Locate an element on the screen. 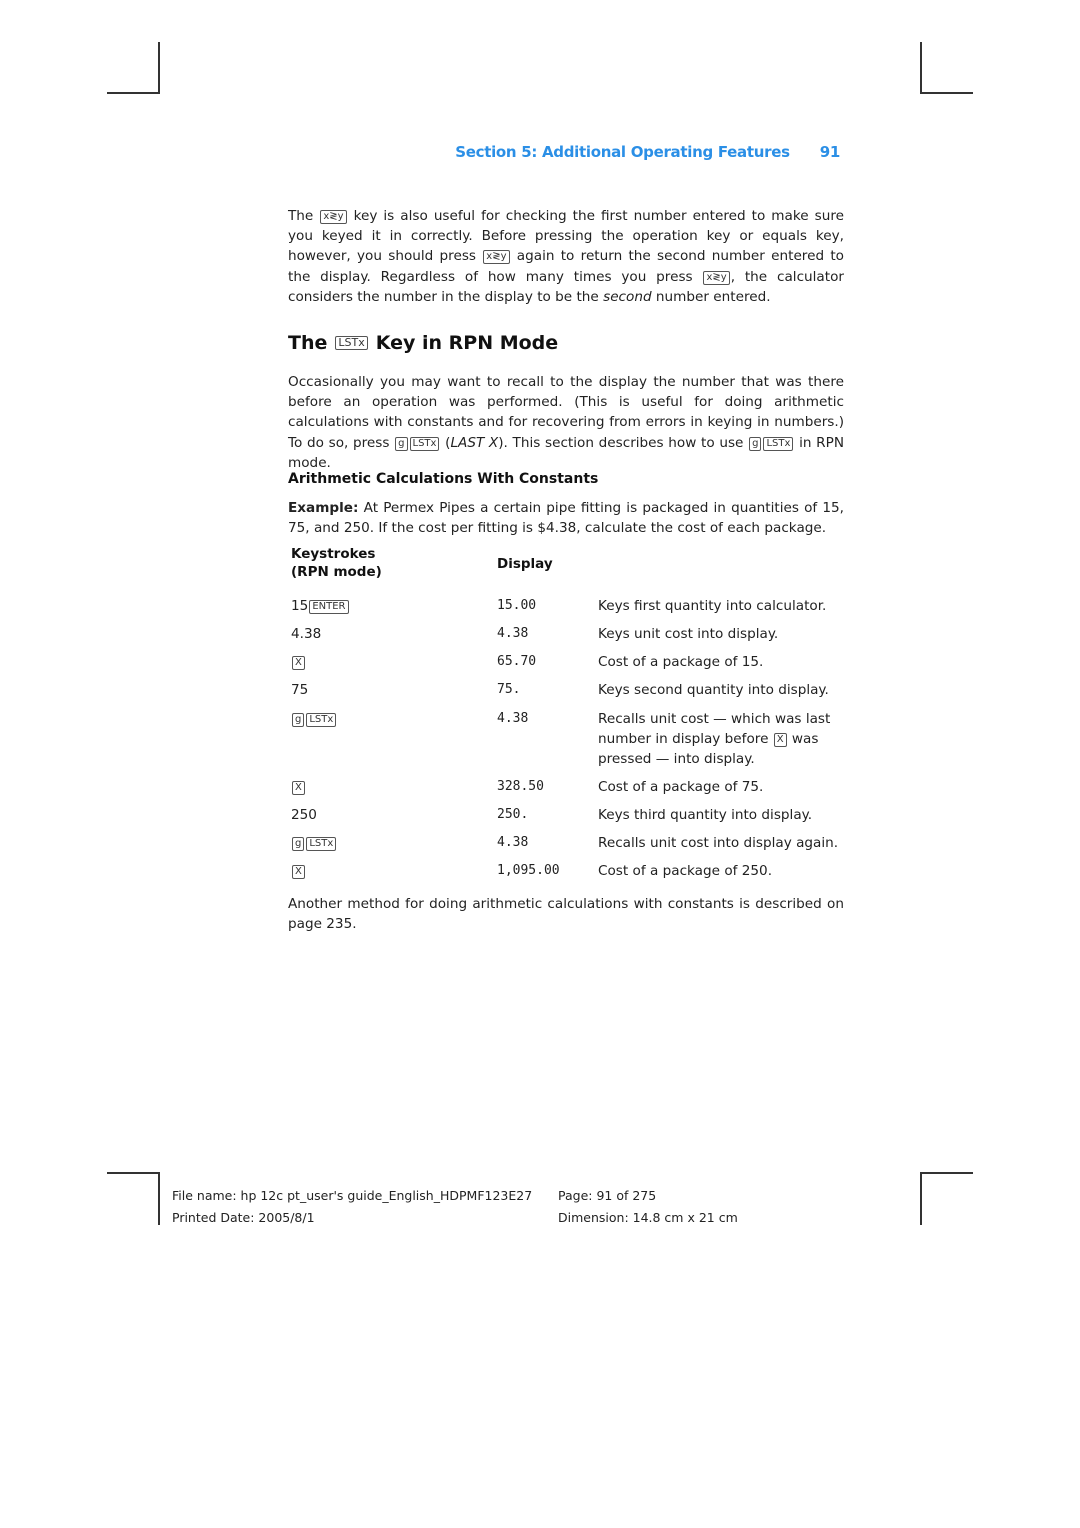  display-value: 1,095.00 is located at coordinates (528, 870).